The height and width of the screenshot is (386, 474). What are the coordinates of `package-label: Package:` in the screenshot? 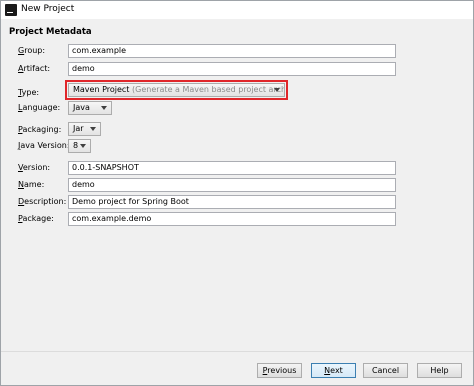 It's located at (36, 218).